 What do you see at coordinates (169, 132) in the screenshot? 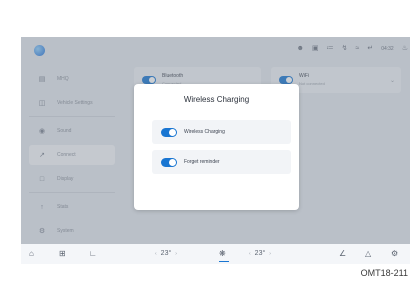
I see `wireless-charging-toggle` at bounding box center [169, 132].